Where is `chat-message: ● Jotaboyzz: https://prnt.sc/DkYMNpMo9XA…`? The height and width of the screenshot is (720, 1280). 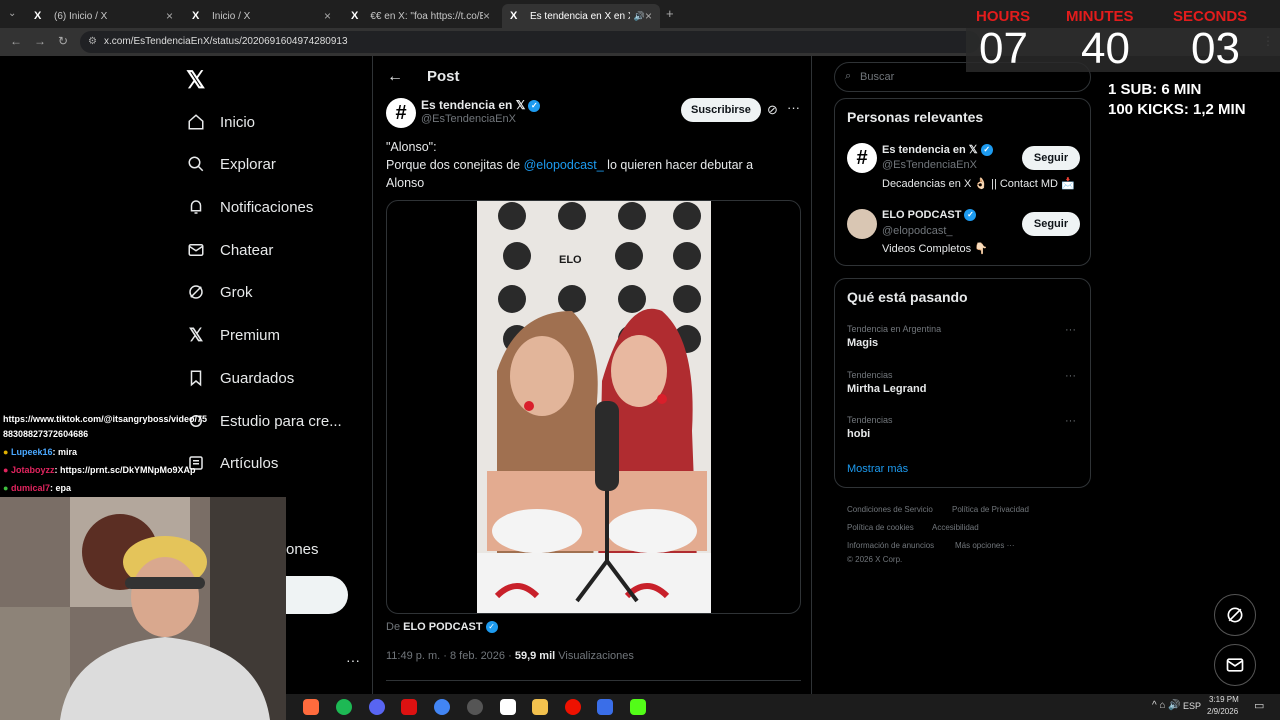 chat-message: ● Jotaboyzz: https://prnt.sc/DkYMNpMo9XA… is located at coordinates (99, 470).